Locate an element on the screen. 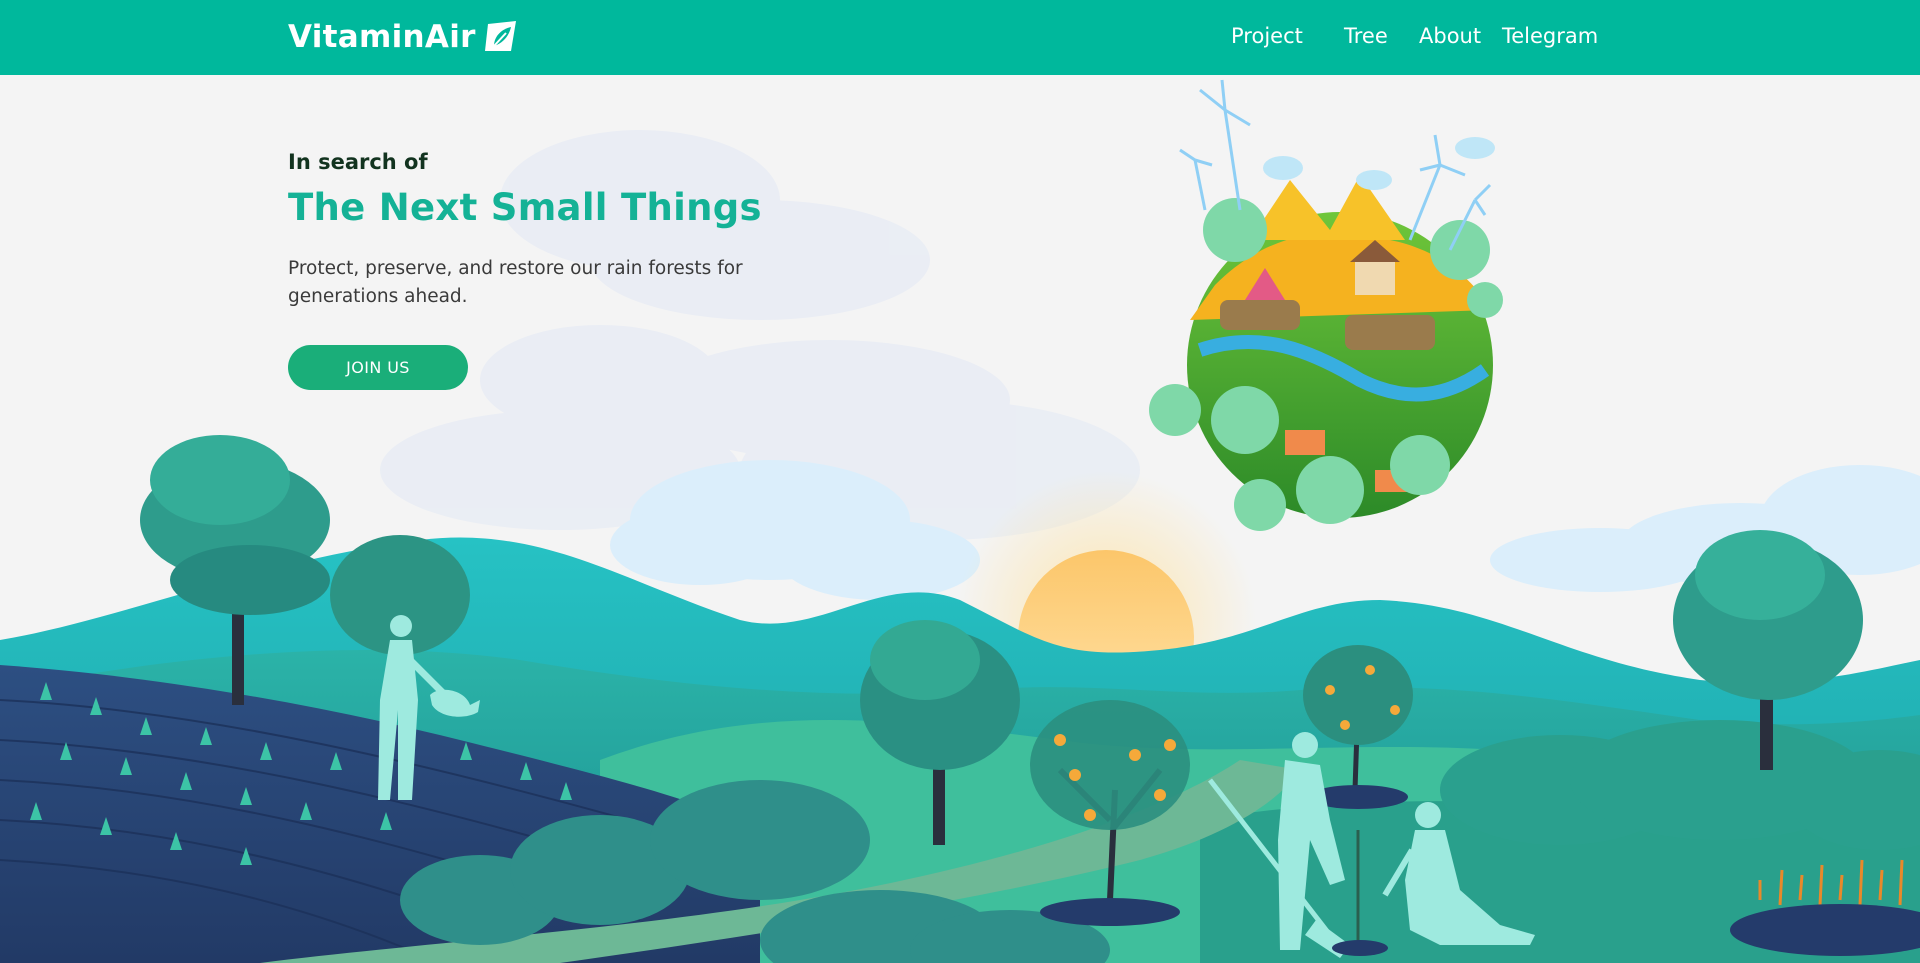 The width and height of the screenshot is (1920, 963). nav-link-project: Project is located at coordinates (1267, 36).